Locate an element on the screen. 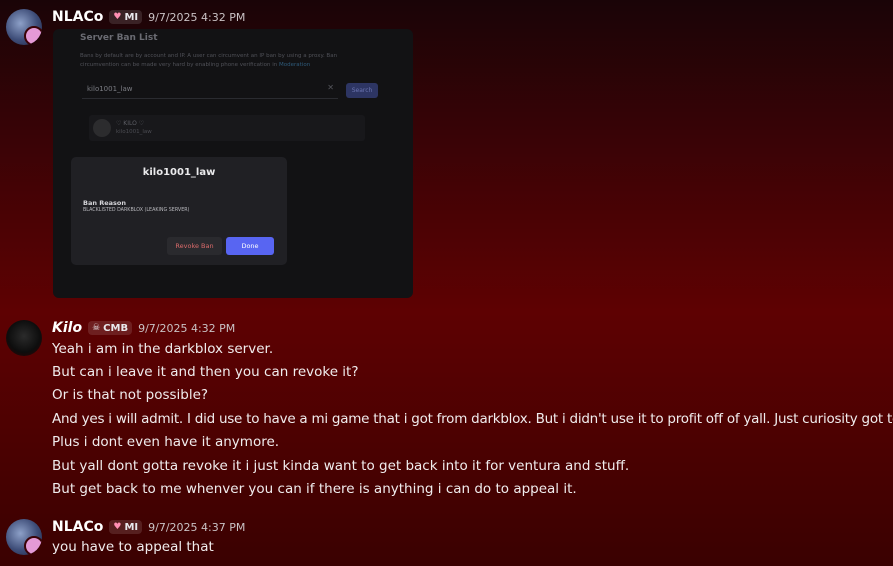 Image resolution: width=893 pixels, height=566 pixels. username: Kilo is located at coordinates (67, 328).